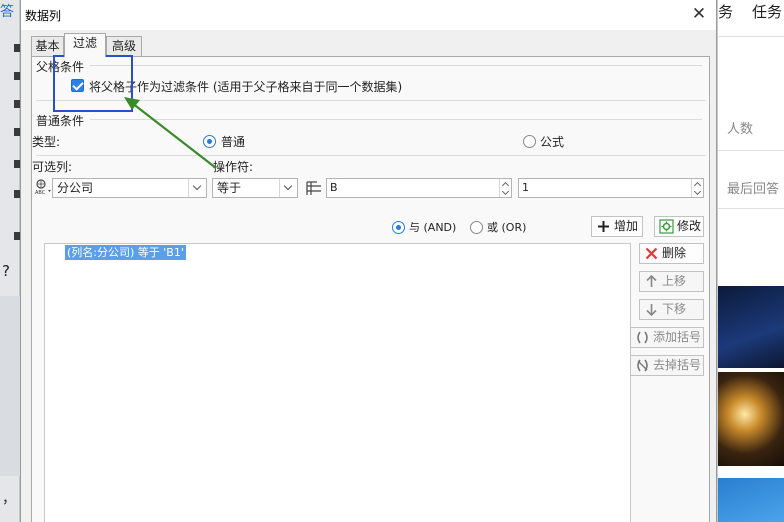 The width and height of the screenshot is (784, 522). What do you see at coordinates (129, 188) in the screenshot?
I see `column-select: 分公司` at bounding box center [129, 188].